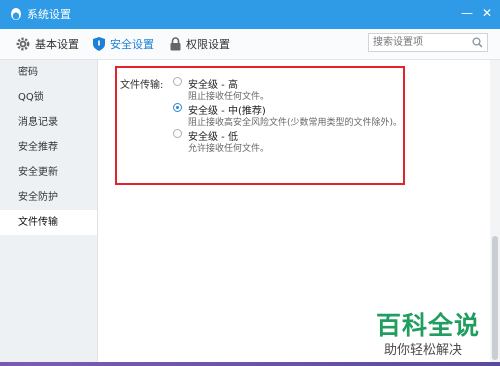  I want to click on watermark-subtitle: 助你轻松解决, so click(423, 350).